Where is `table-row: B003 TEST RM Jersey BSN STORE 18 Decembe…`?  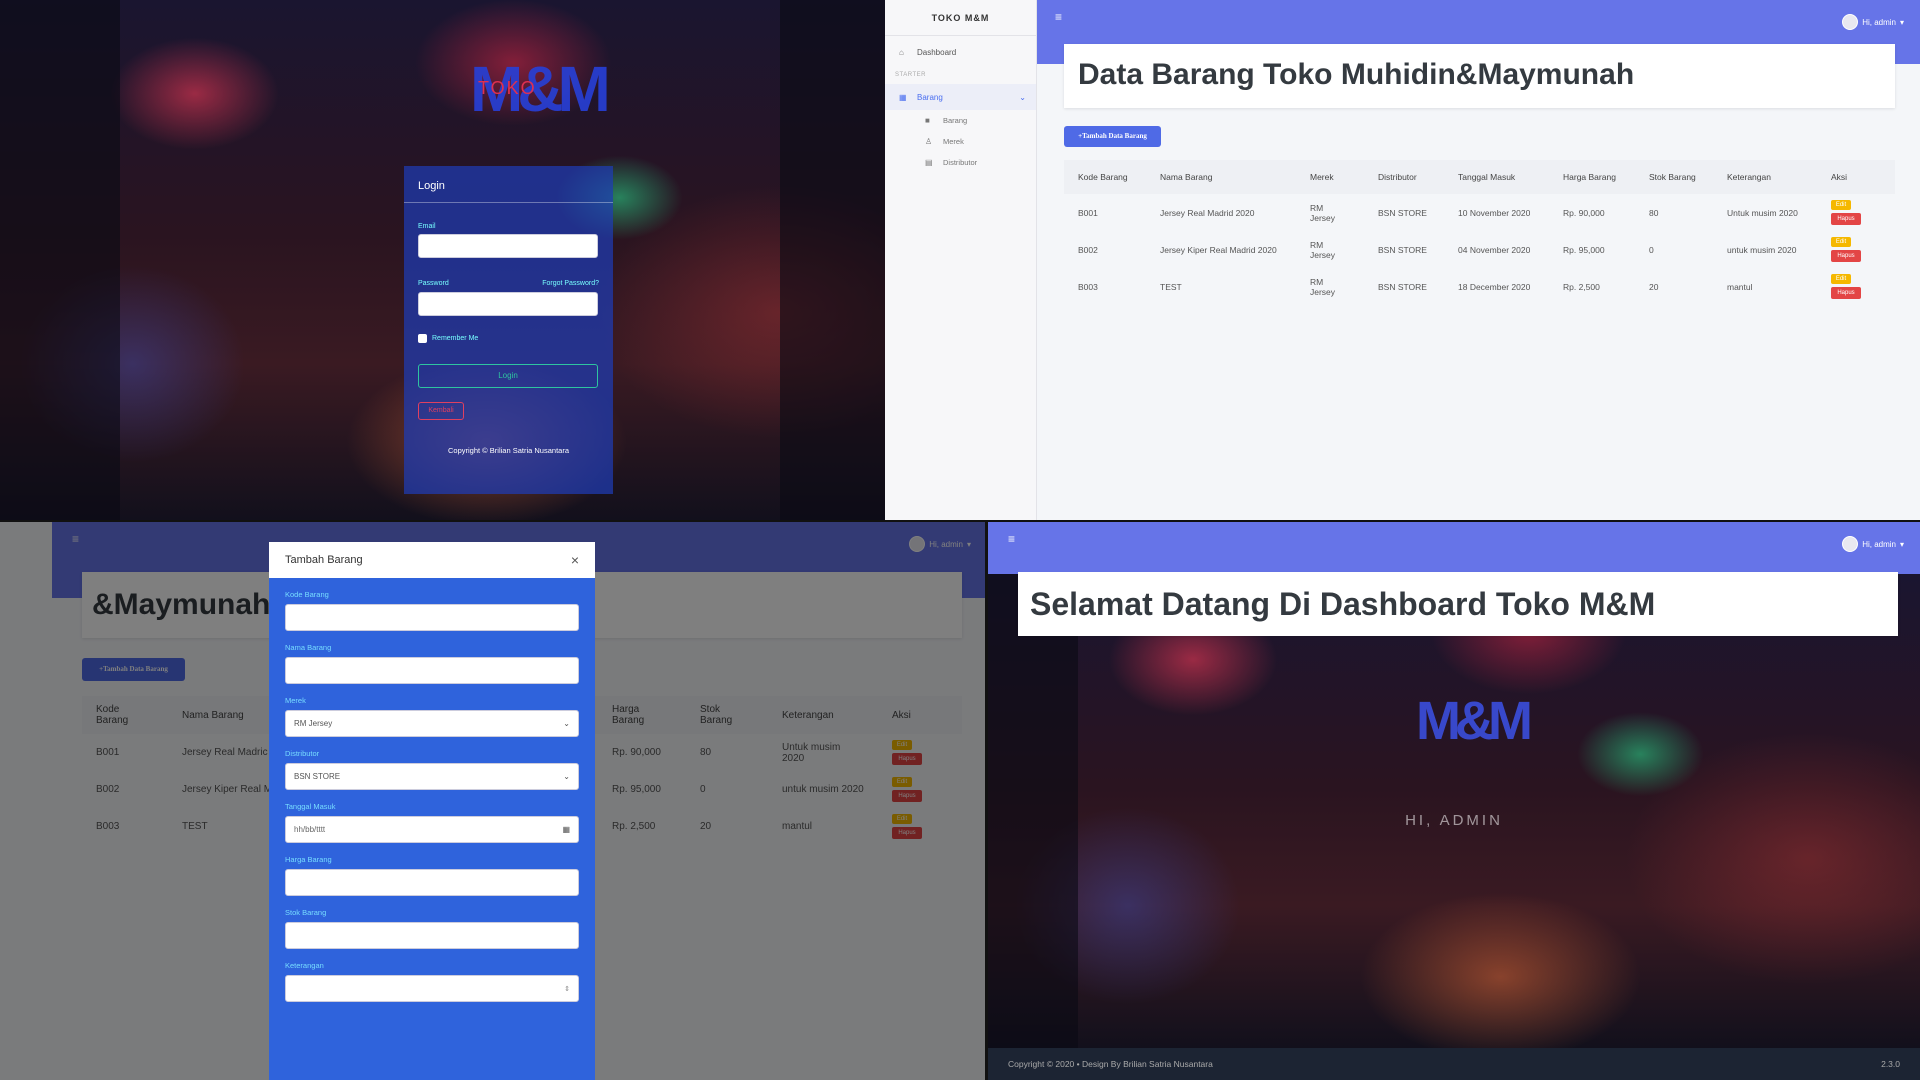 table-row: B003 TEST RM Jersey BSN STORE 18 Decembe… is located at coordinates (1479, 286).